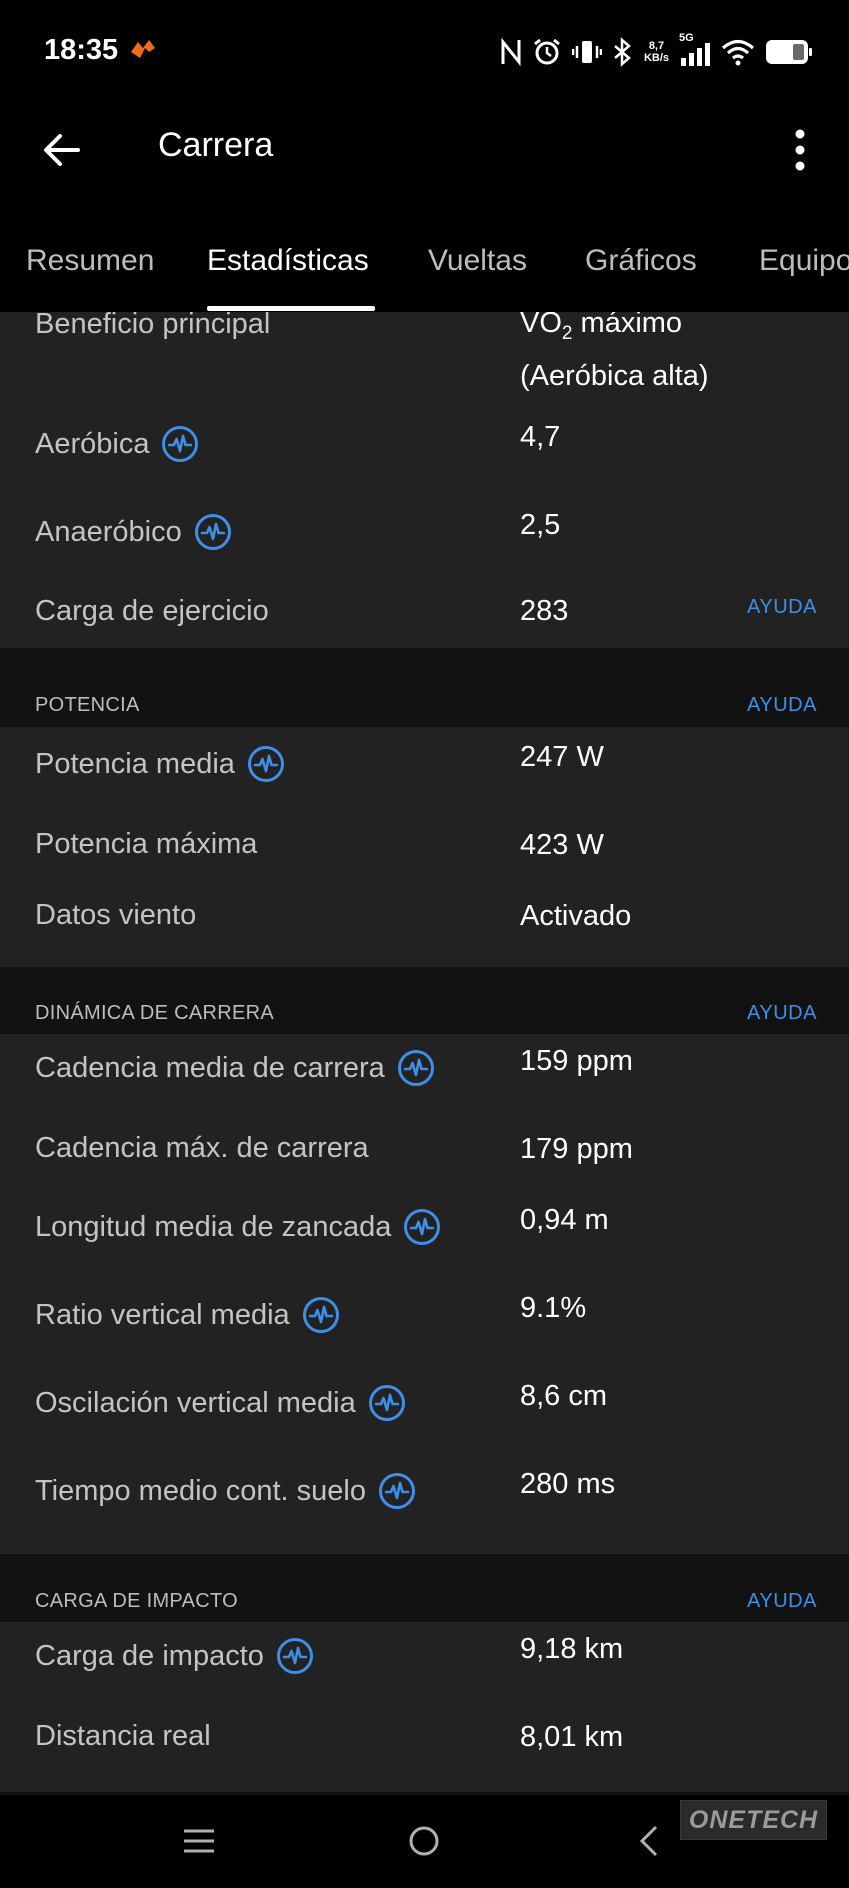  I want to click on signal-5g: 5G, so click(695, 50).